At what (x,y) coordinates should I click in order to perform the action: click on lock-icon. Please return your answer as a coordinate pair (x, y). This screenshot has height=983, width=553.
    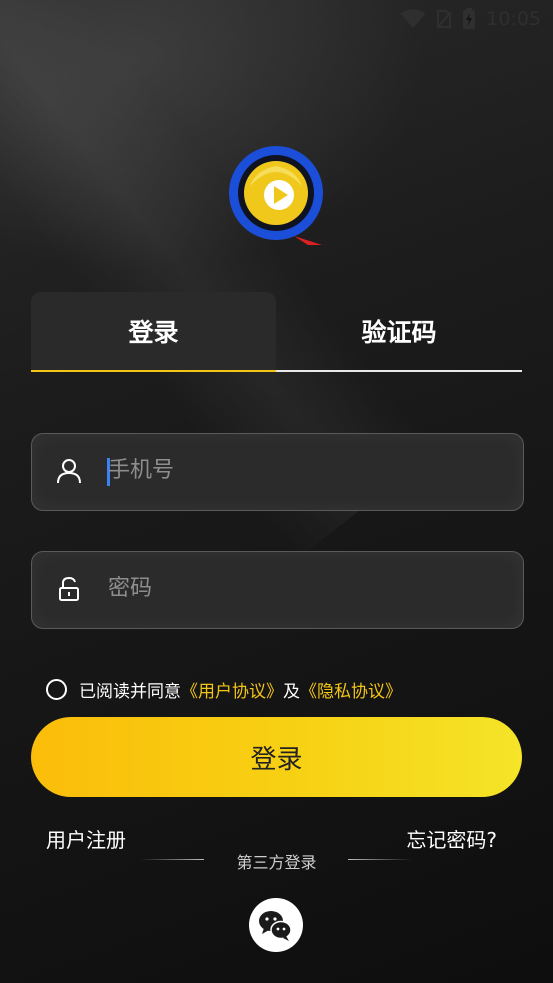
    Looking at the image, I should click on (69, 588).